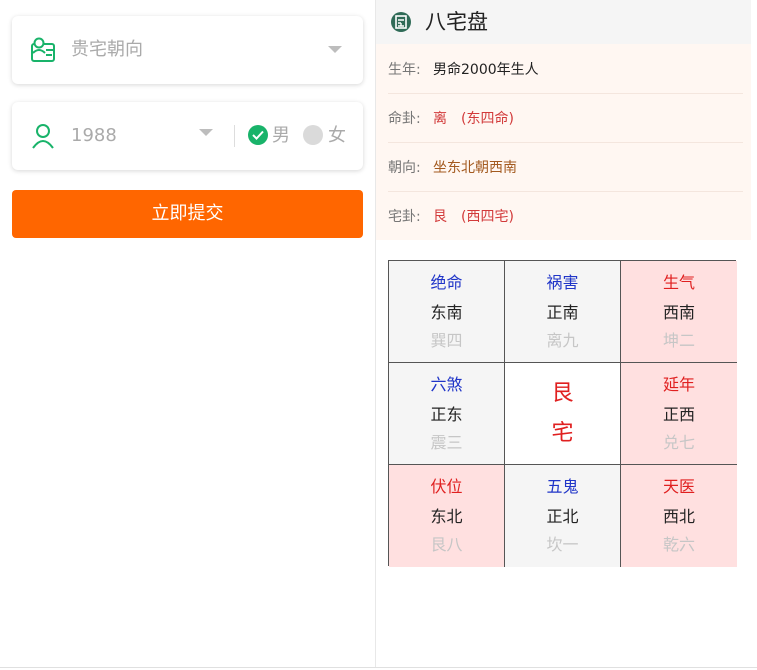  What do you see at coordinates (475, 168) in the screenshot?
I see `info-value: 坐东北朝西南` at bounding box center [475, 168].